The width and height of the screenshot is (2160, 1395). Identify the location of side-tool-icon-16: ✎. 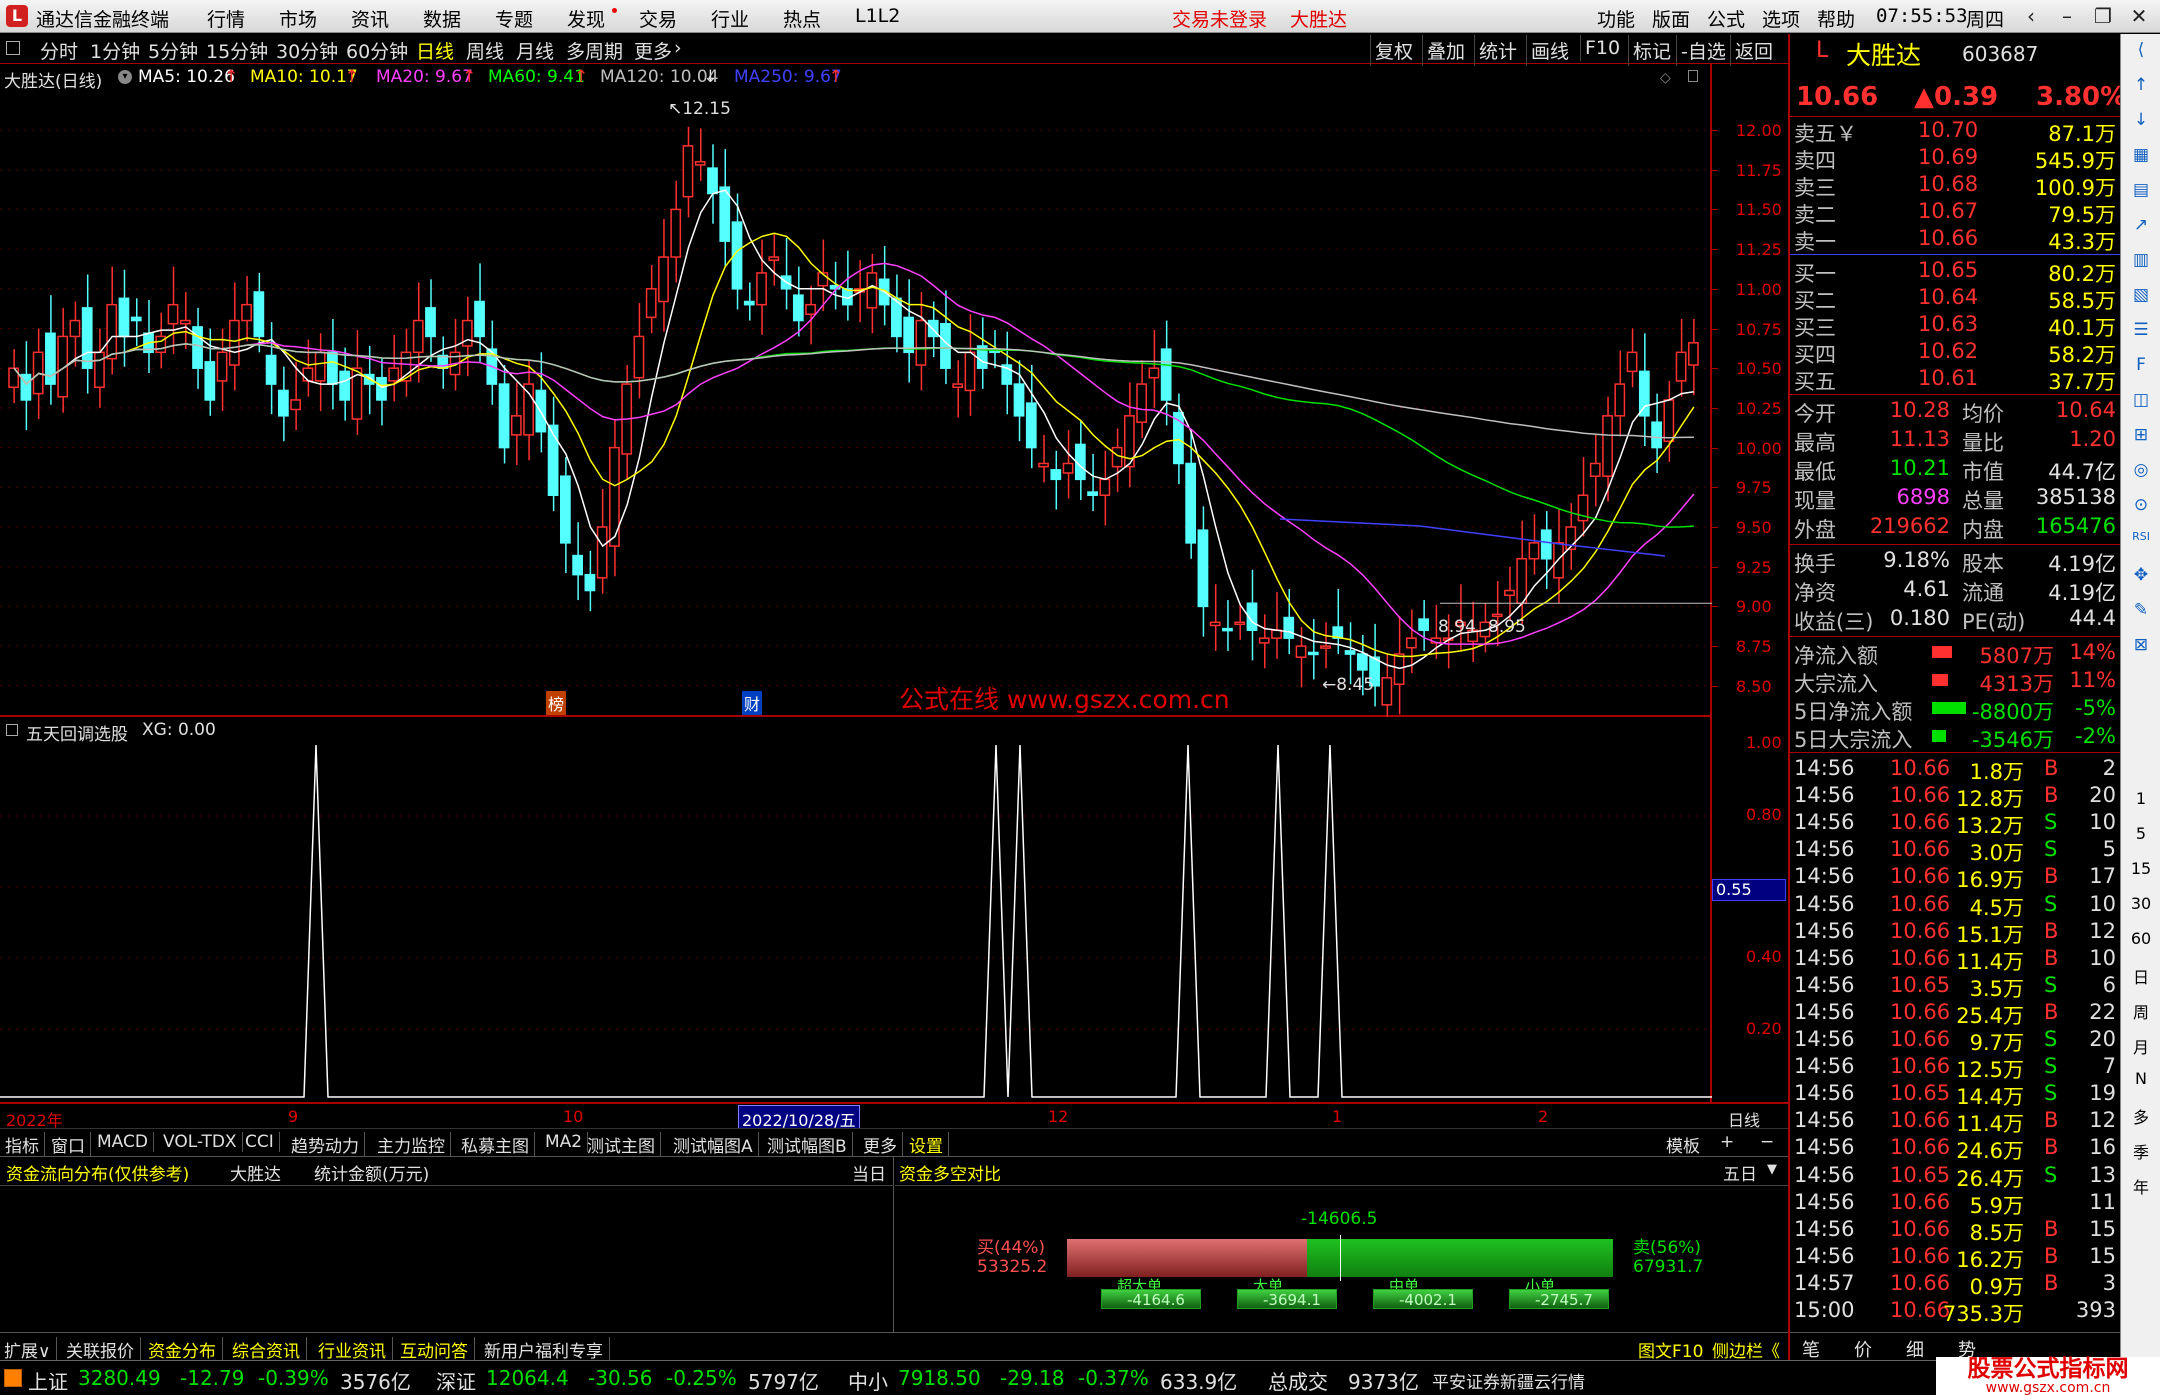
(2141, 613).